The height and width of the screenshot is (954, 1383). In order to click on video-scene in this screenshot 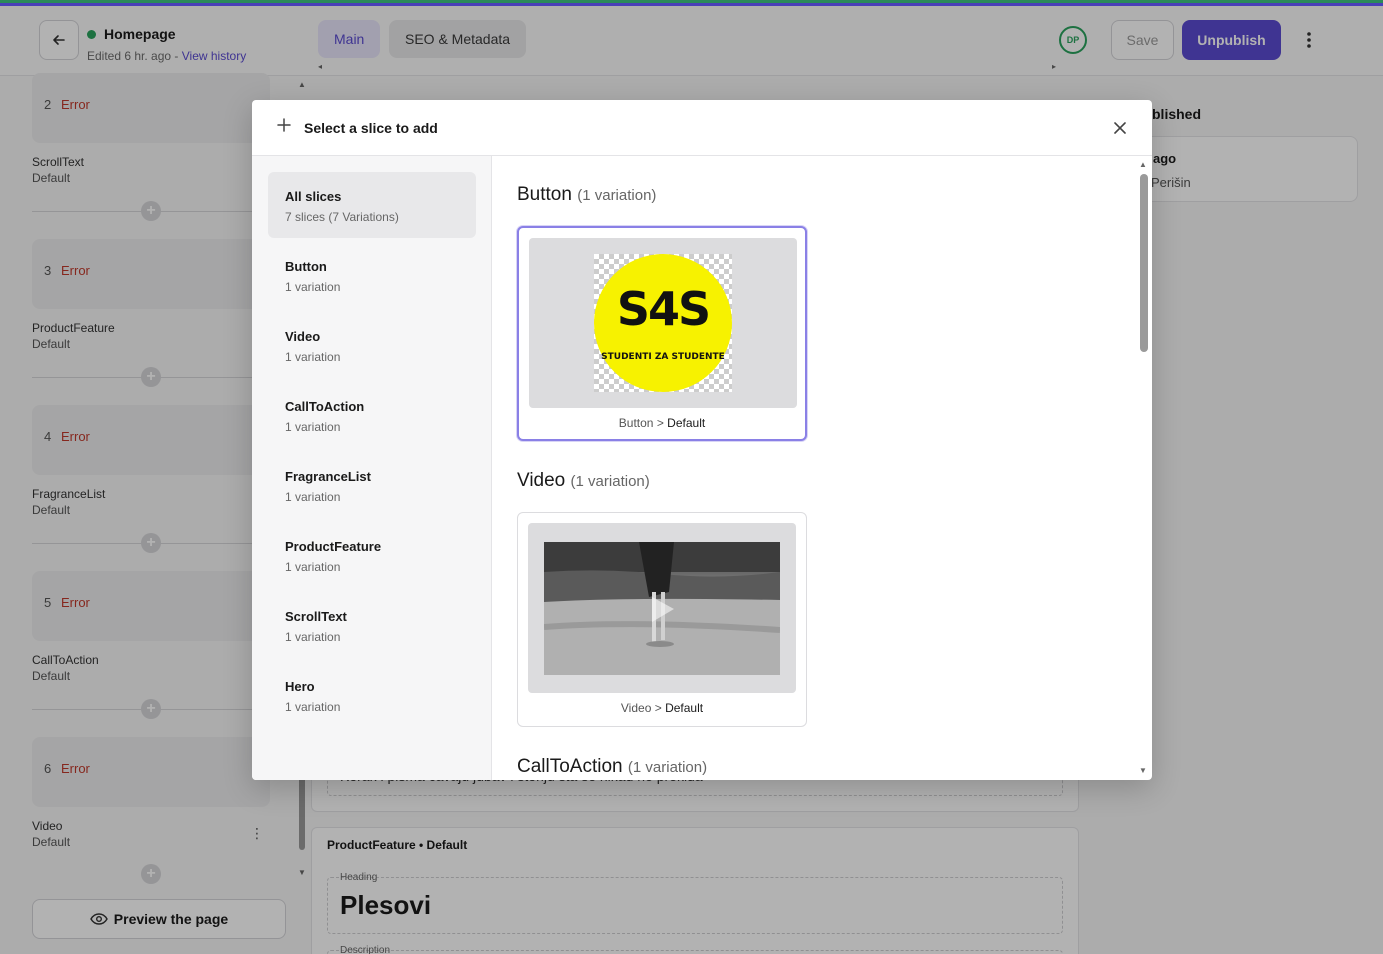, I will do `click(662, 608)`.